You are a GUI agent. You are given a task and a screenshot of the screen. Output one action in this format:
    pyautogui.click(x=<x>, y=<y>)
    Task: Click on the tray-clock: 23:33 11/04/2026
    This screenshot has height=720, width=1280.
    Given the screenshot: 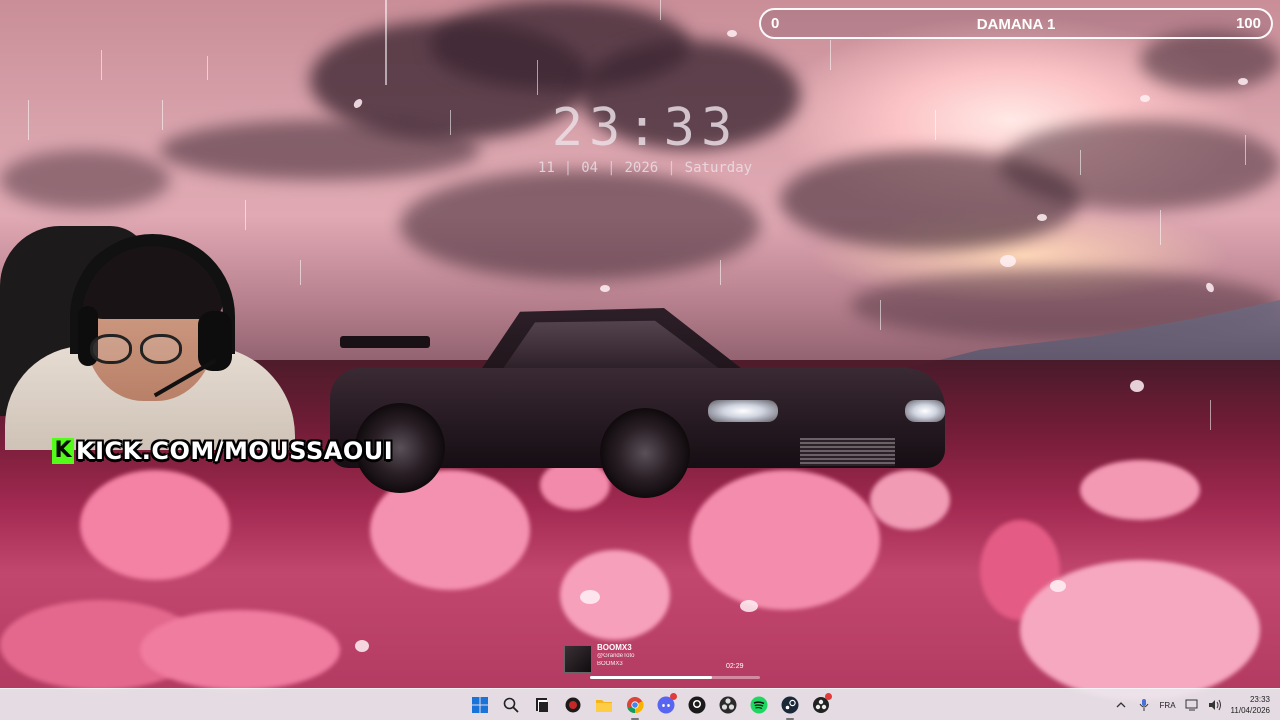 What is the action you would take?
    pyautogui.click(x=1250, y=705)
    